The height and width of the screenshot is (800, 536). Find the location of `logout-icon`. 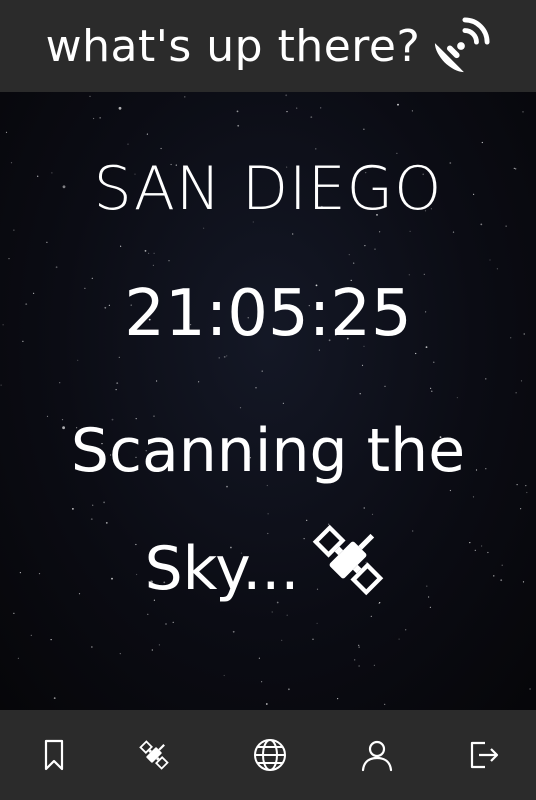

logout-icon is located at coordinates (484, 755).